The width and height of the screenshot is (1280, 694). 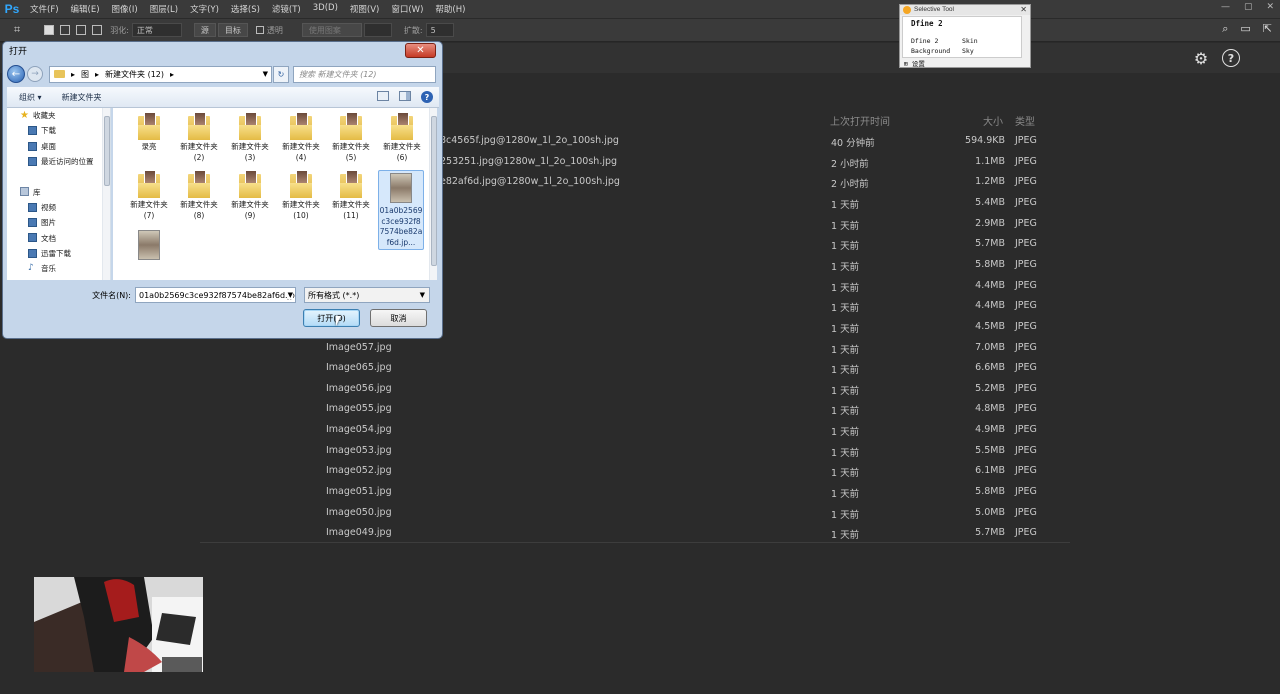 I want to click on plugin-preset: Sky, so click(x=987, y=51).